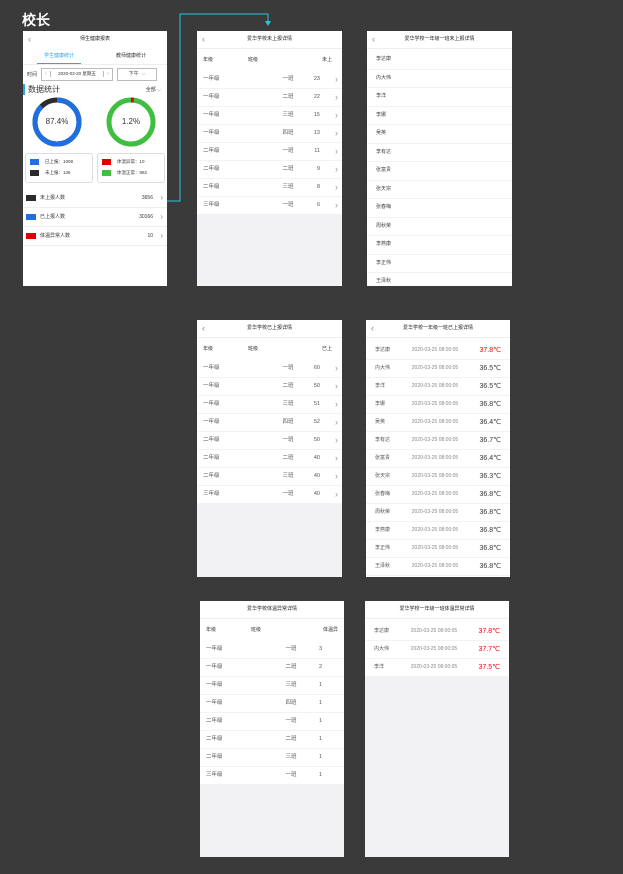 This screenshot has height=874, width=623. Describe the element at coordinates (269, 459) in the screenshot. I see `table-row: 二年级 二班 40 ›` at that location.